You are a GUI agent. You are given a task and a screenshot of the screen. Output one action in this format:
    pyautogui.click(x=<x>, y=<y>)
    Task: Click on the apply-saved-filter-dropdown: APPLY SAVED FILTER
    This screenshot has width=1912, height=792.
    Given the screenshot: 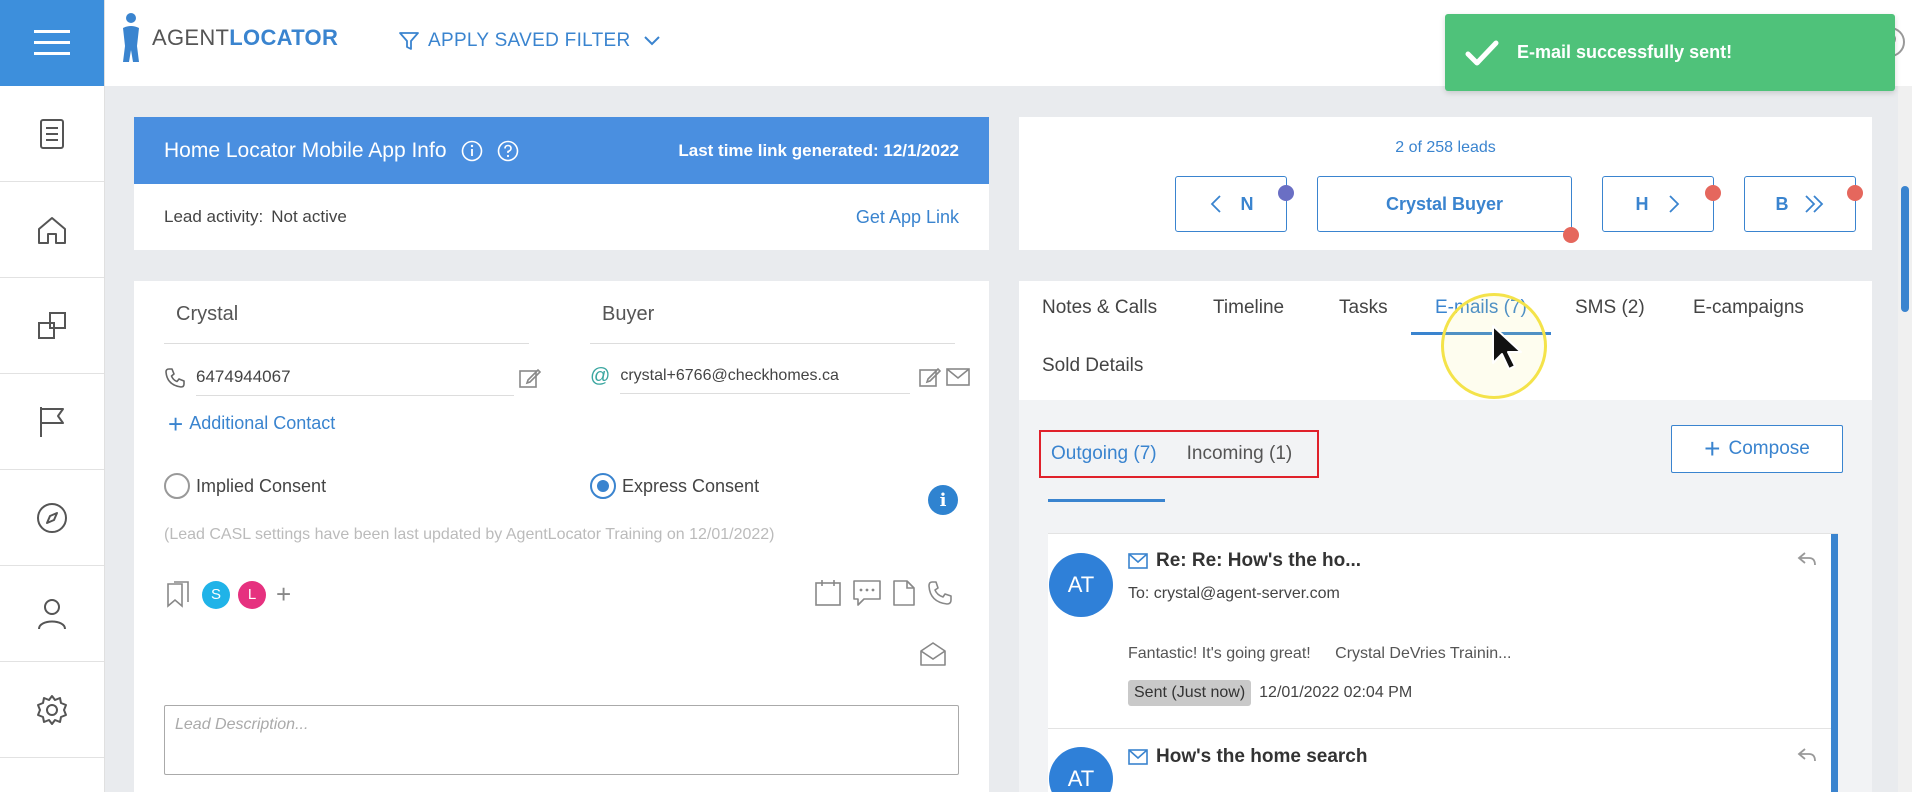 What is the action you would take?
    pyautogui.click(x=529, y=41)
    